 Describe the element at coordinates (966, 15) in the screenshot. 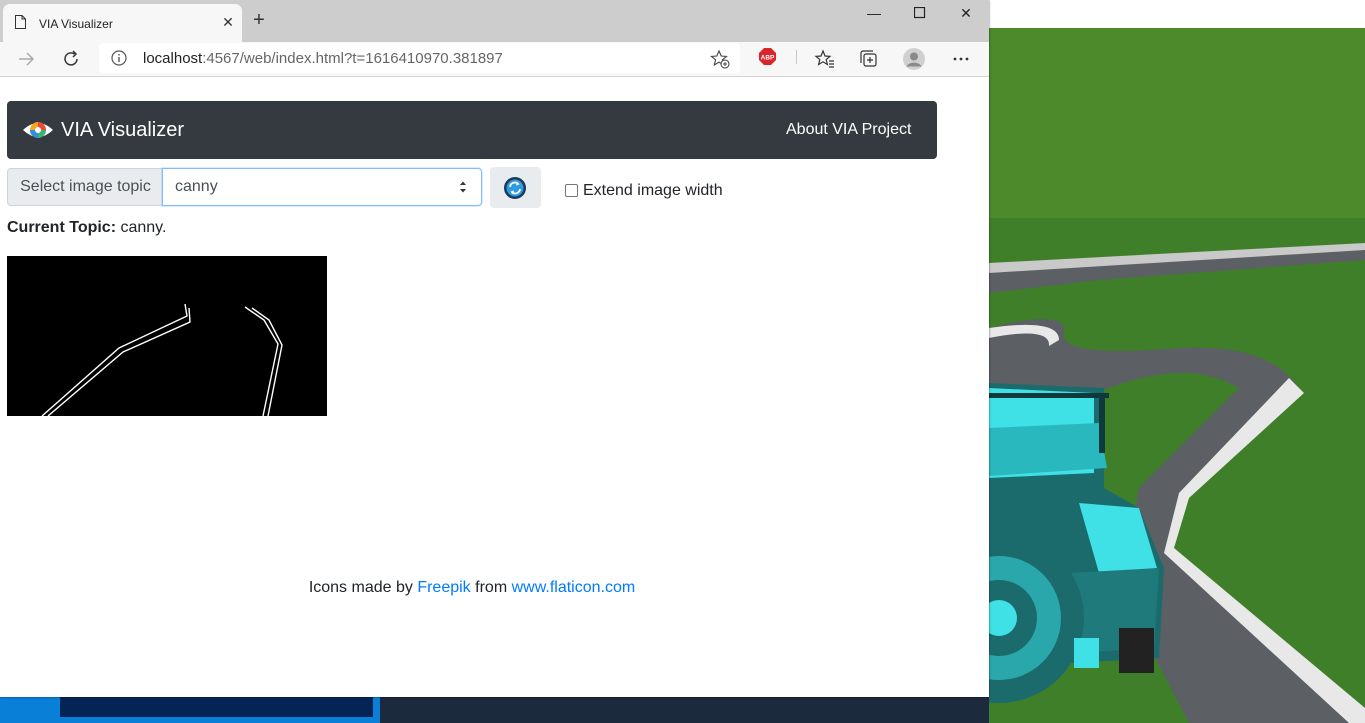

I see `close-window-icon: ✕` at that location.